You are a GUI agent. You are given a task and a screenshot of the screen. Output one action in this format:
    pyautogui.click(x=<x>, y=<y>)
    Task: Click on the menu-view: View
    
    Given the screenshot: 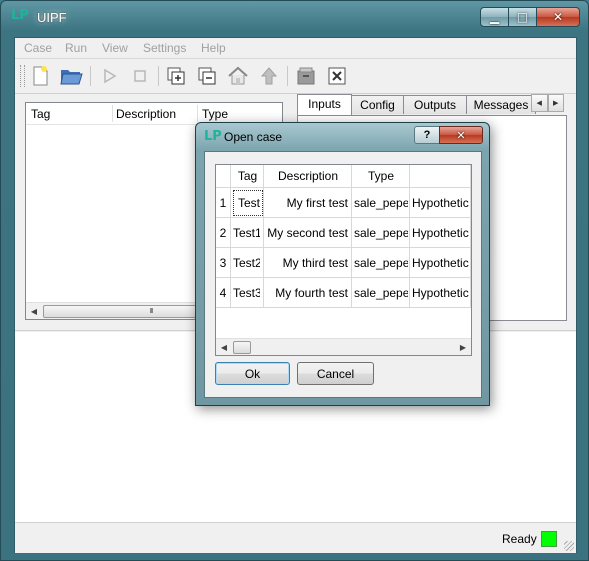 What is the action you would take?
    pyautogui.click(x=115, y=48)
    